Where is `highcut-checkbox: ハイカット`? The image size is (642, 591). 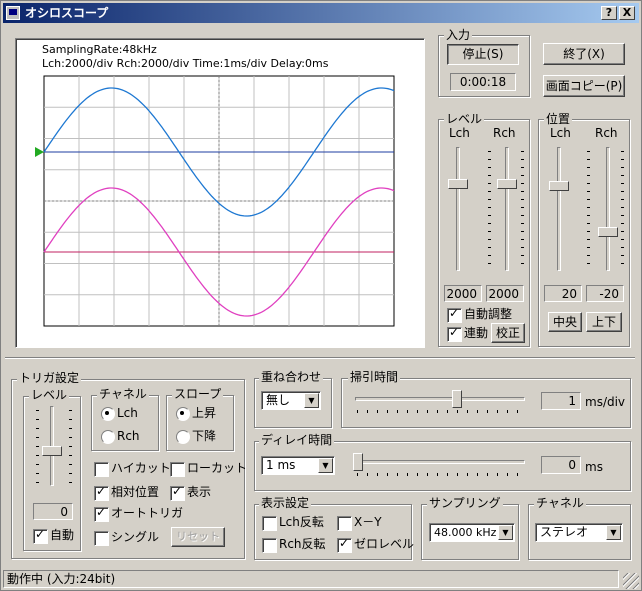 highcut-checkbox: ハイカット is located at coordinates (132, 469).